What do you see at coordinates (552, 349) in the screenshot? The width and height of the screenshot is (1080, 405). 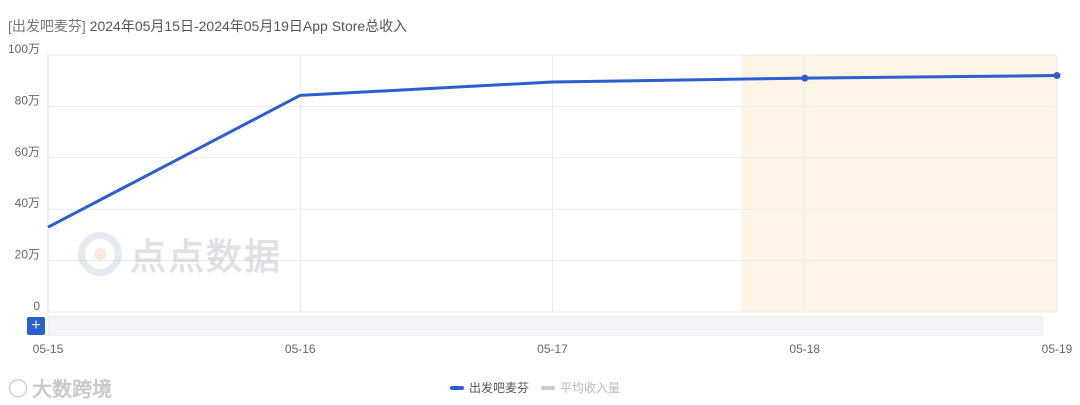 I see `x-tick-label: 05-17` at bounding box center [552, 349].